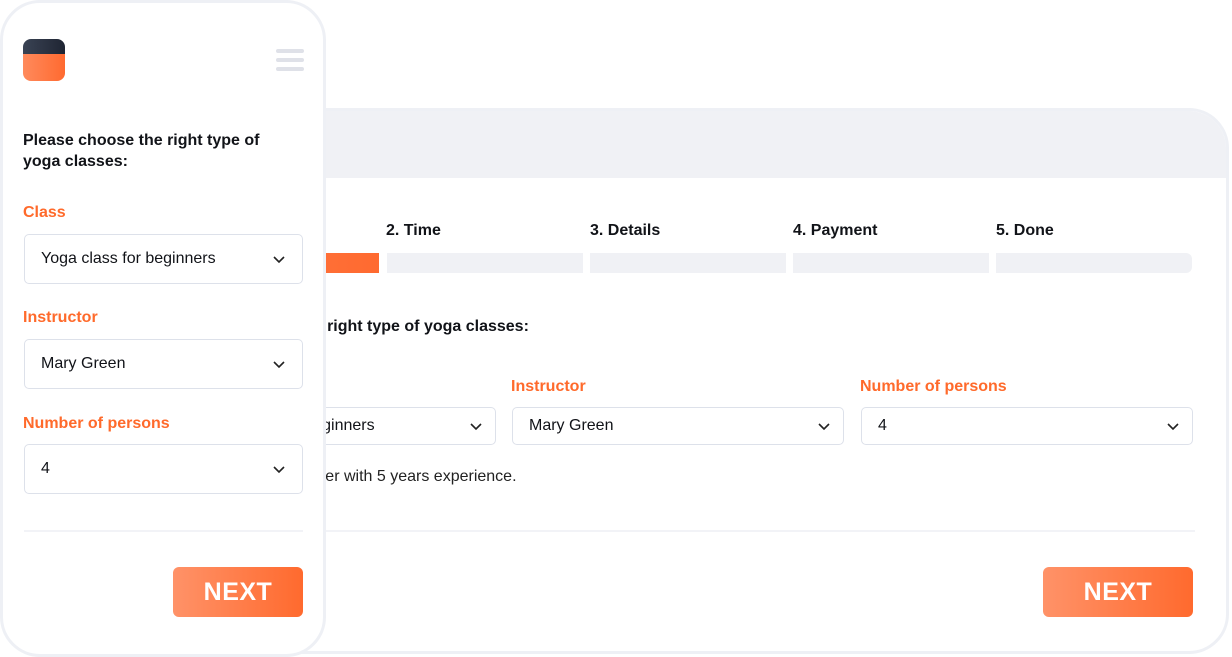 The height and width of the screenshot is (657, 1232). What do you see at coordinates (163, 531) in the screenshot?
I see `mobile-divider` at bounding box center [163, 531].